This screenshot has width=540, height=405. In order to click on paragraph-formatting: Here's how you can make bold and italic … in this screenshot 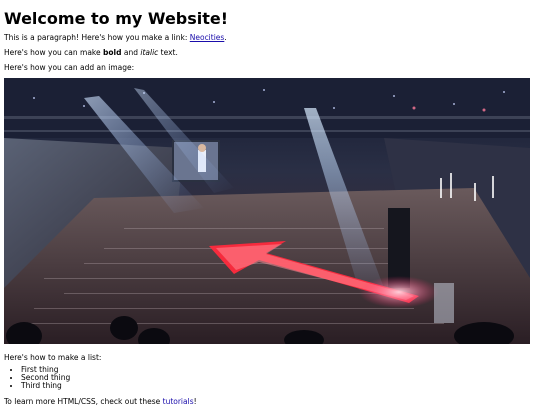, I will do `click(91, 52)`.